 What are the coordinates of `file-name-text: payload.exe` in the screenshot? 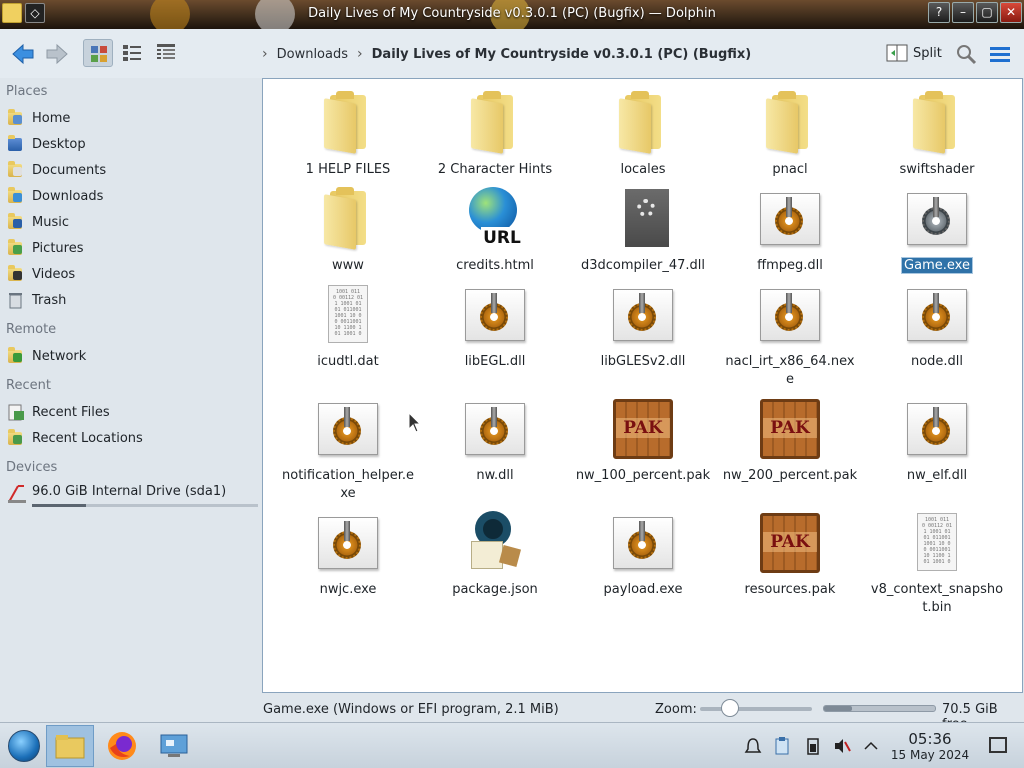 It's located at (643, 589).